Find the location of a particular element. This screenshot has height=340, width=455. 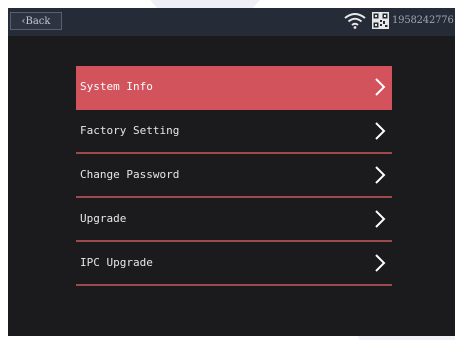

menu-item-label: Factory Setting is located at coordinates (130, 130).